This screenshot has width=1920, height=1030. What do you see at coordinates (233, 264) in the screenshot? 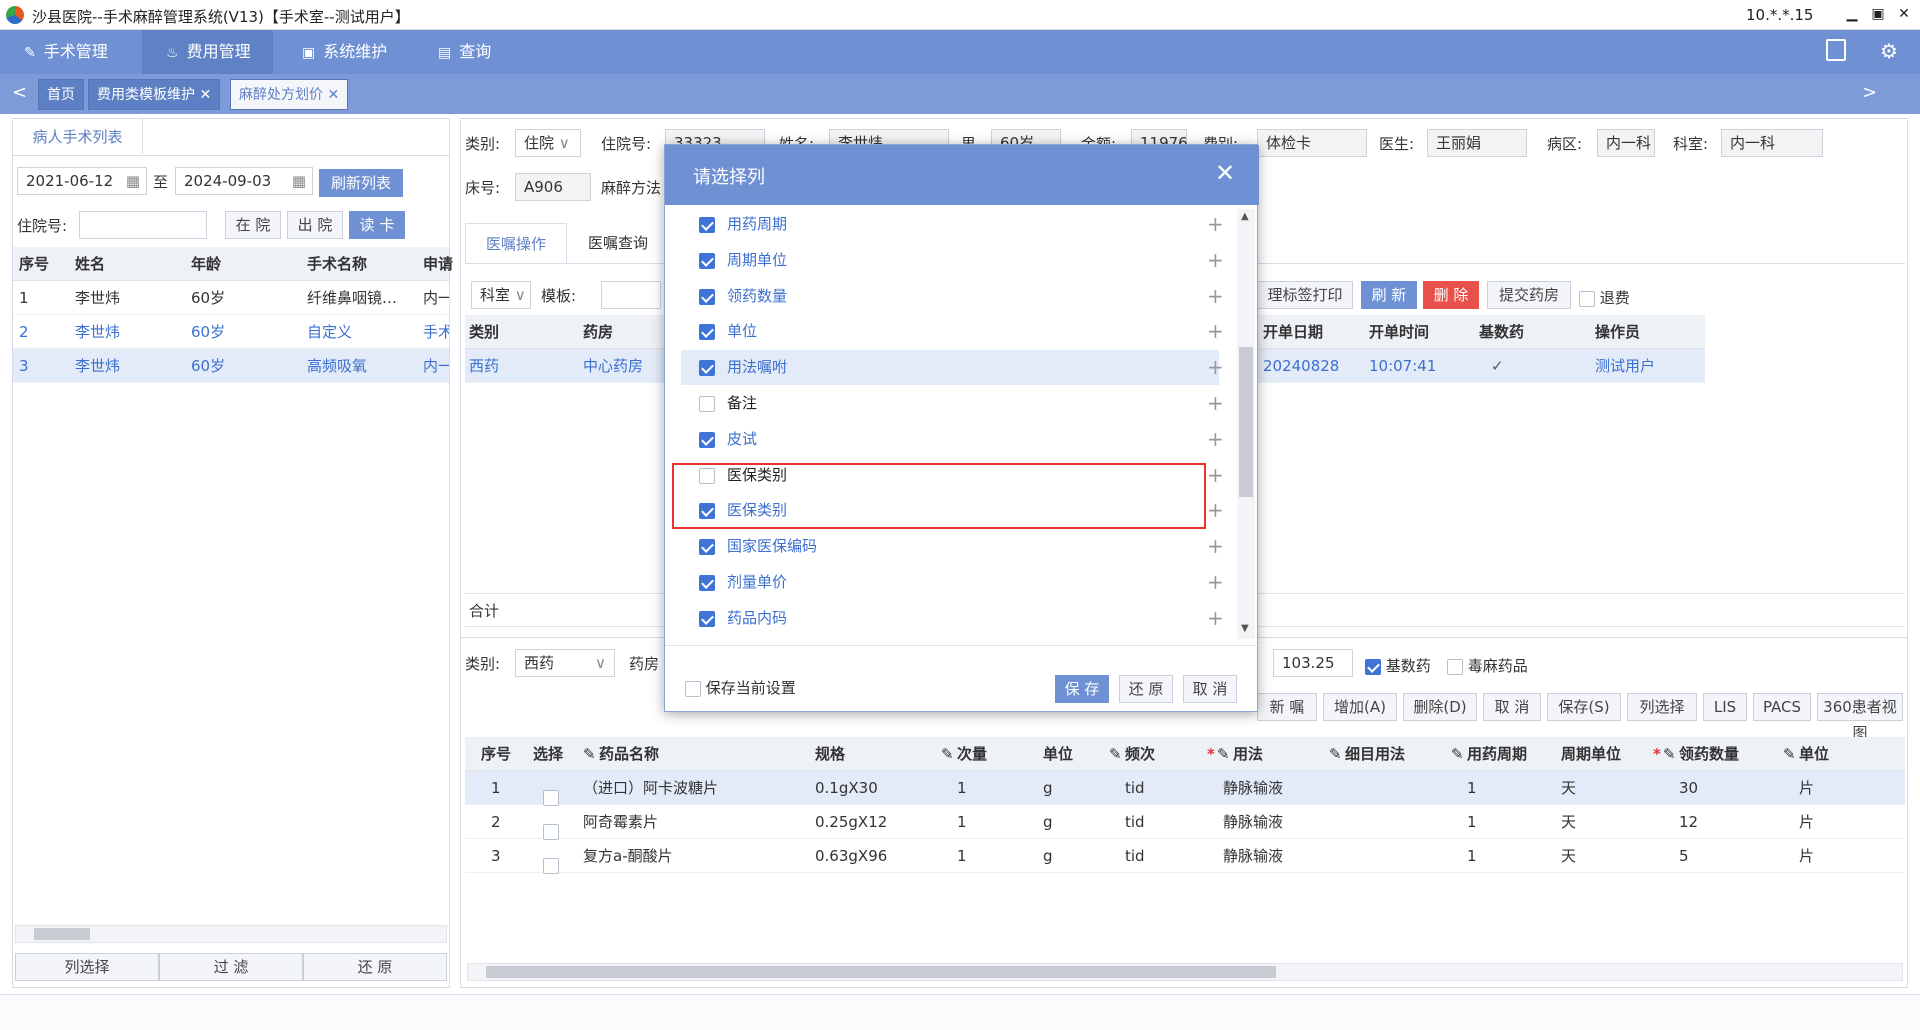
I see `patient-grid-header: 序号 姓名 年龄 手术名称 申请` at bounding box center [233, 264].